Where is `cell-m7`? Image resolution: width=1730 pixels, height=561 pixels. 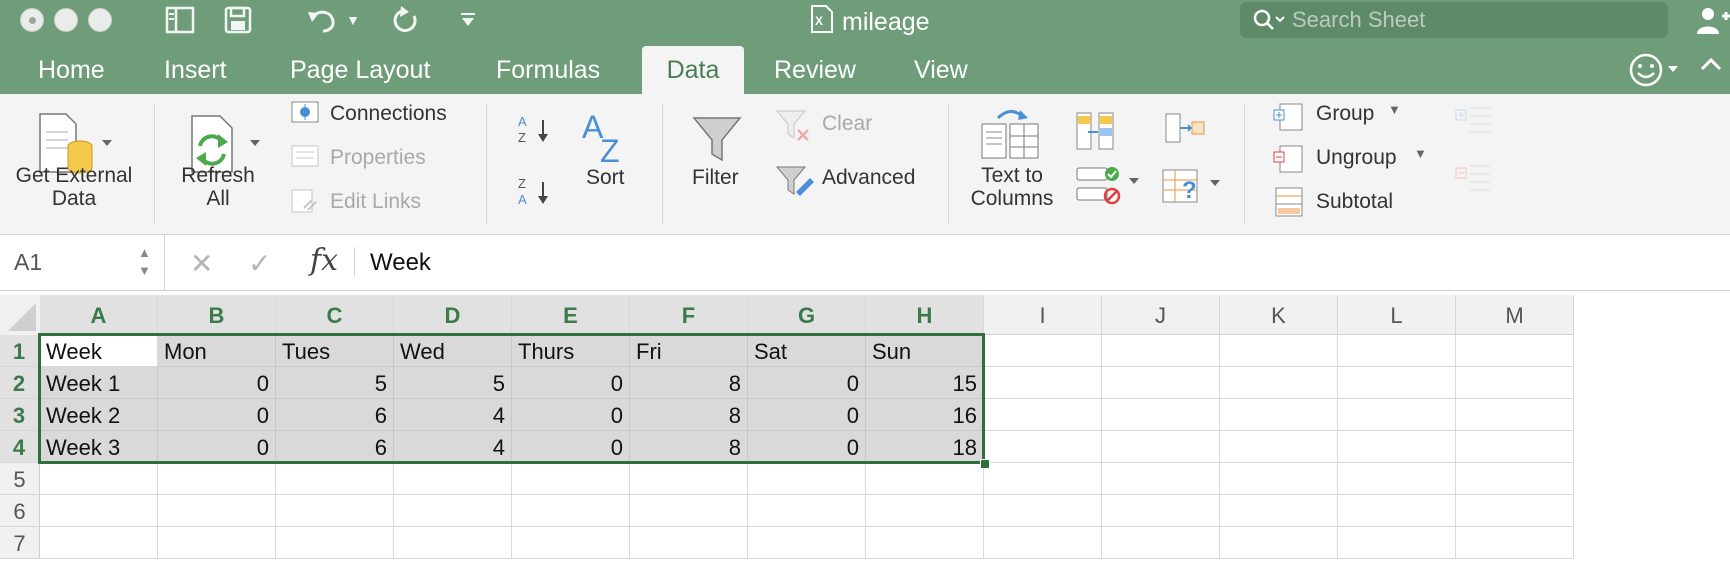 cell-m7 is located at coordinates (1515, 543).